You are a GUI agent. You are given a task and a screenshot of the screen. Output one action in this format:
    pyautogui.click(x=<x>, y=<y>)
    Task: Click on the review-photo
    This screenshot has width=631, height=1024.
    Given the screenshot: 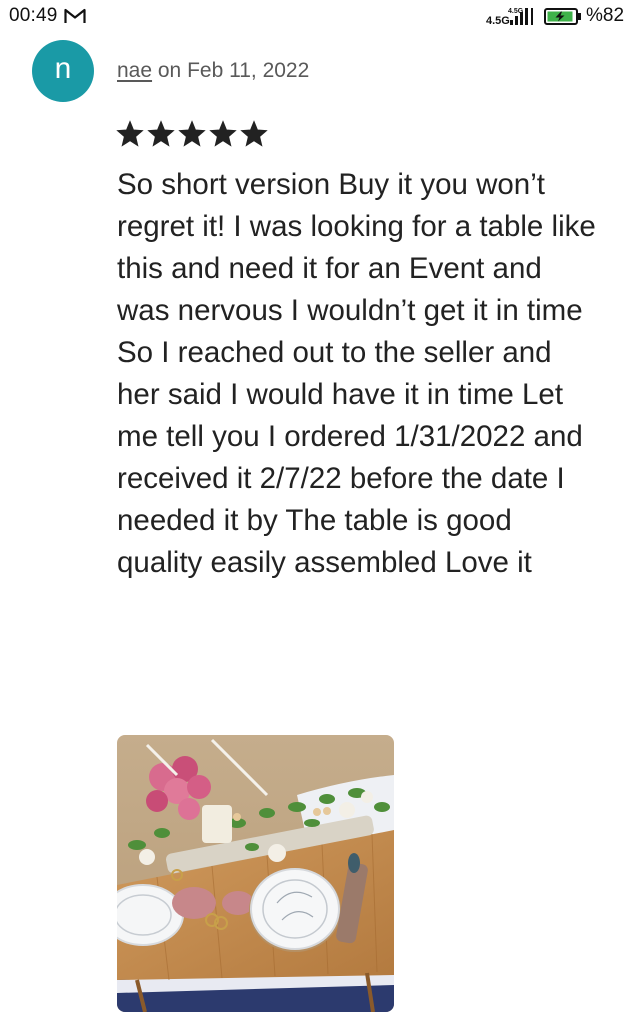 What is the action you would take?
    pyautogui.click(x=255, y=873)
    